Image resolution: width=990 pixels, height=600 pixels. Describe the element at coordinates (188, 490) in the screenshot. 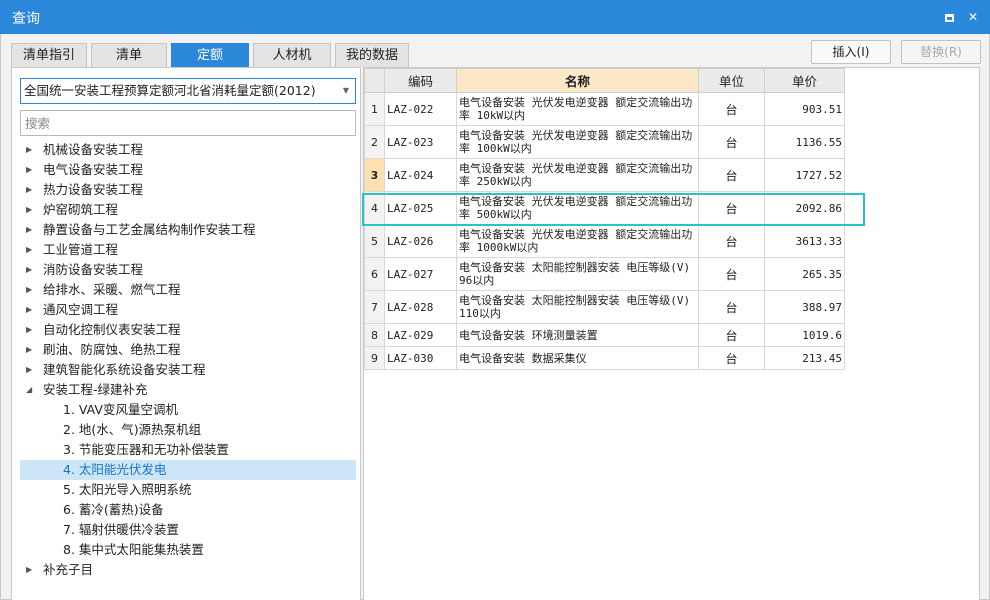

I see `tree-child-item: 5. 太阳光导入照明系统` at that location.